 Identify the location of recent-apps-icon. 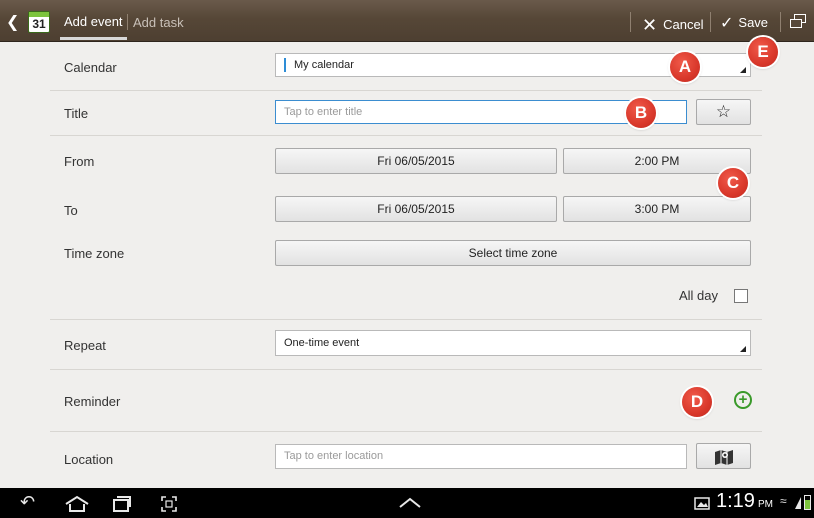
(122, 504).